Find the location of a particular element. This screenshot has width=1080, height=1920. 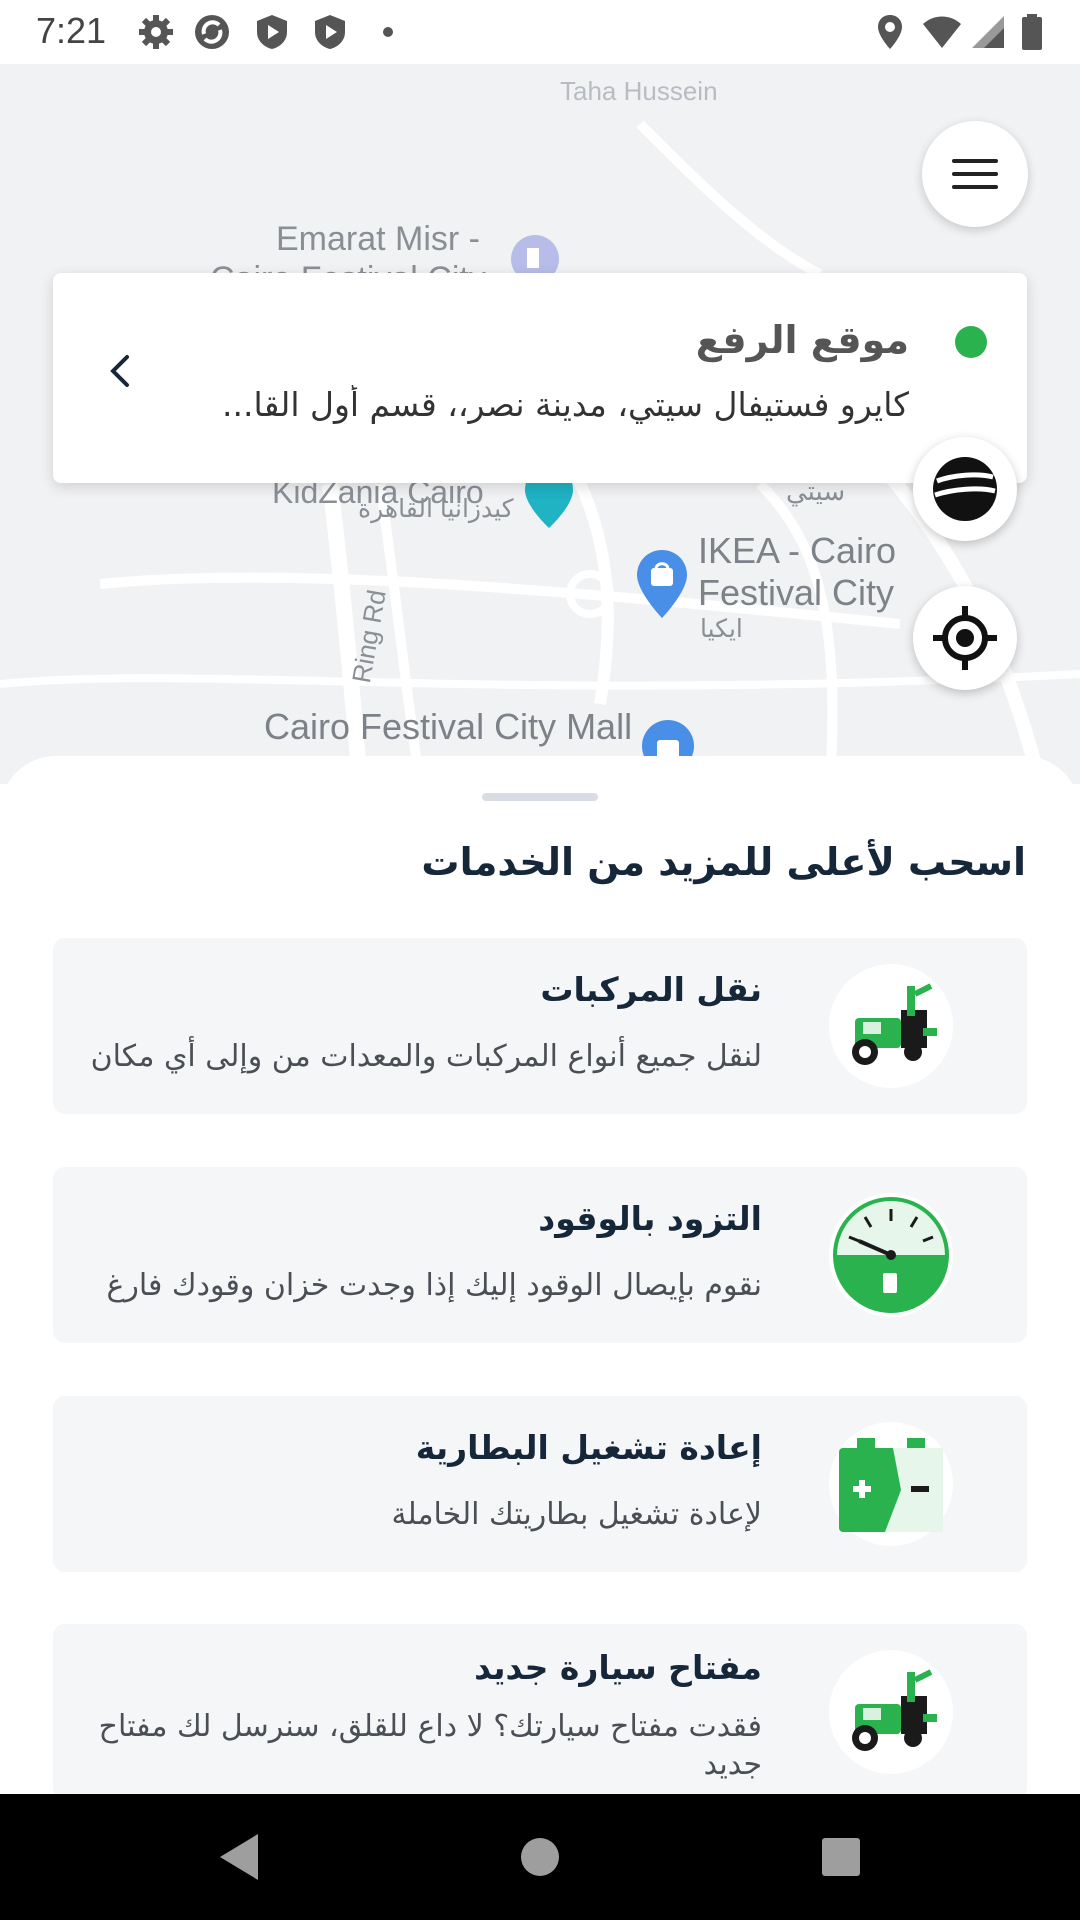

chevron-left-icon is located at coordinates (121, 371).